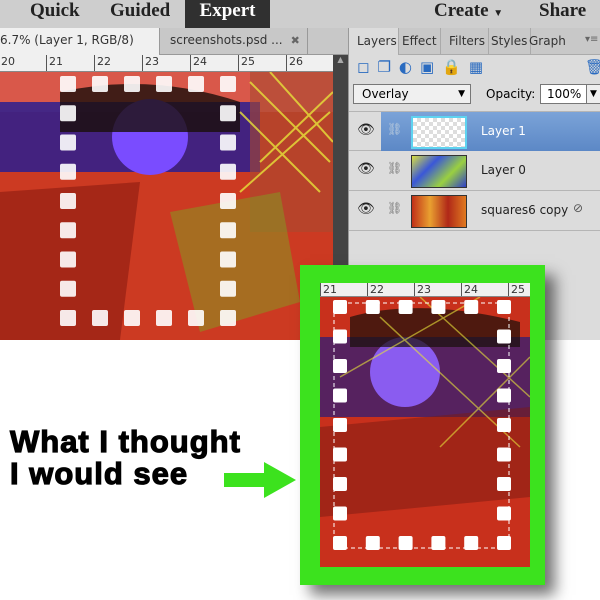 Image resolution: width=600 pixels, height=600 pixels. Describe the element at coordinates (468, 14) in the screenshot. I see `create-menu: Create ▼` at that location.